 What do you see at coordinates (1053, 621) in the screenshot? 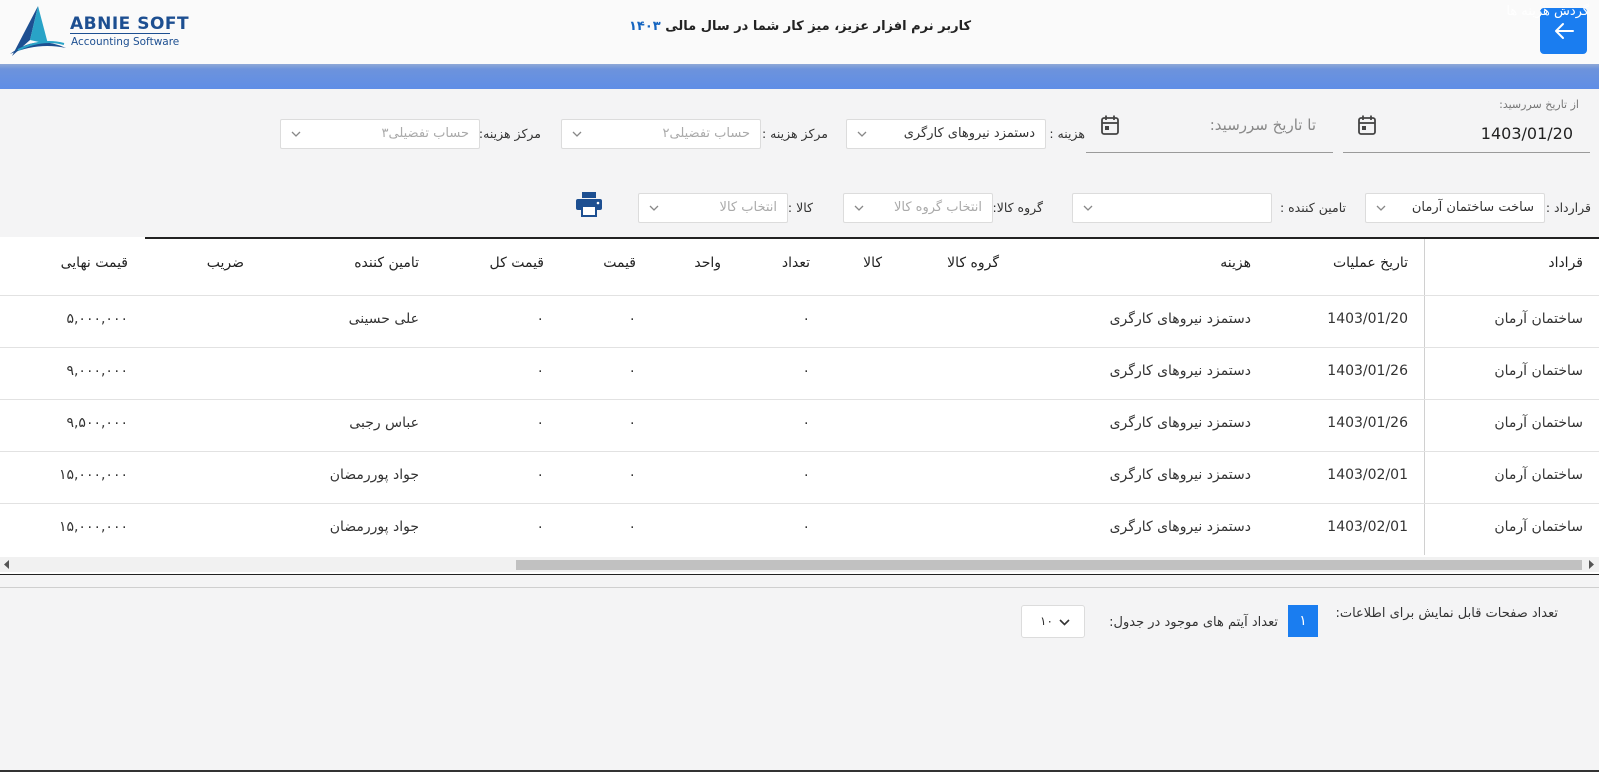
I see `items-per-page-select: ۱۰` at bounding box center [1053, 621].